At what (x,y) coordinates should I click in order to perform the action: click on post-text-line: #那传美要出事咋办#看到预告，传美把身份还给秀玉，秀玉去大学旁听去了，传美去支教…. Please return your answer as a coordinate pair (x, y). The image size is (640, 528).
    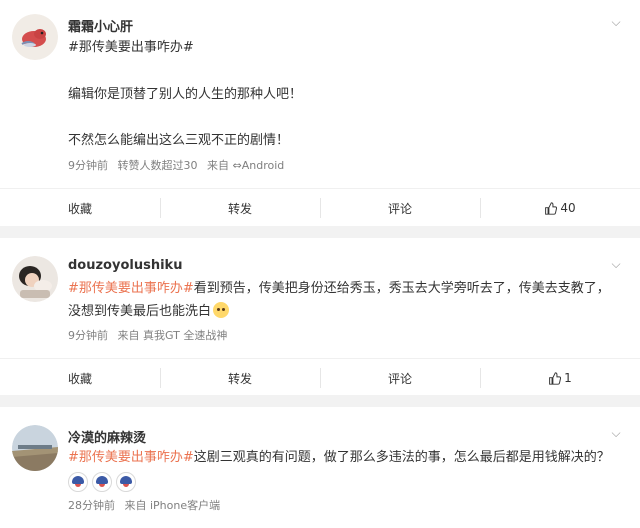
    Looking at the image, I should click on (339, 288).